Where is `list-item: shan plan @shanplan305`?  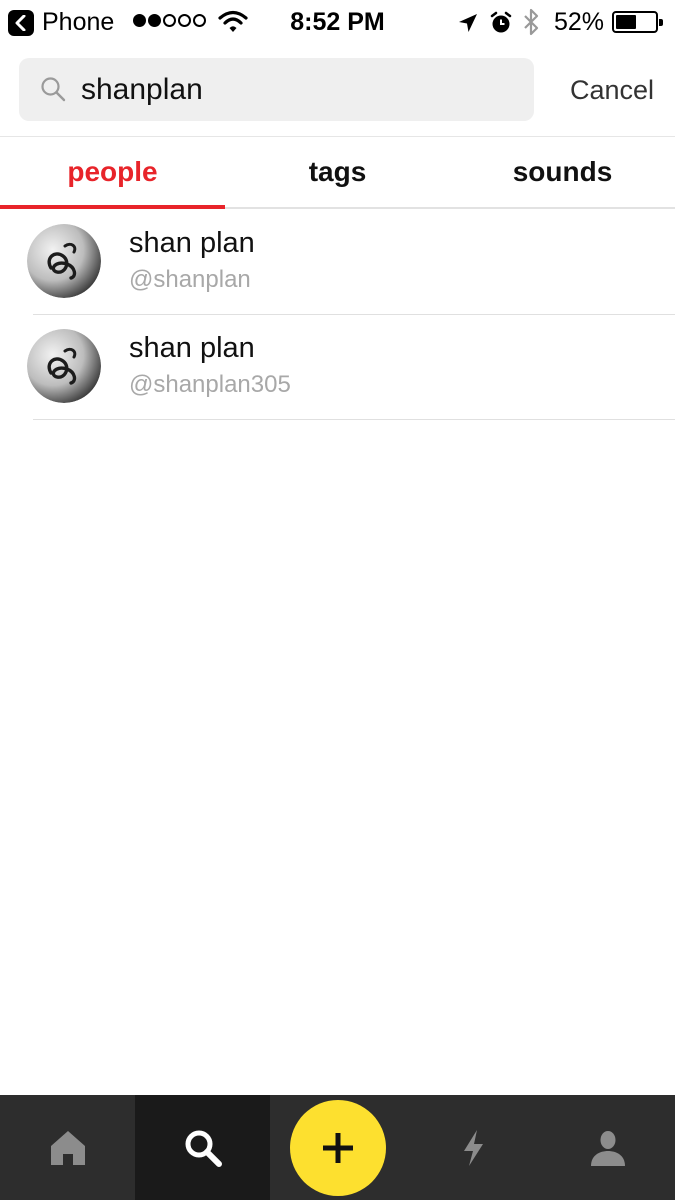
list-item: shan plan @shanplan305 is located at coordinates (337, 367).